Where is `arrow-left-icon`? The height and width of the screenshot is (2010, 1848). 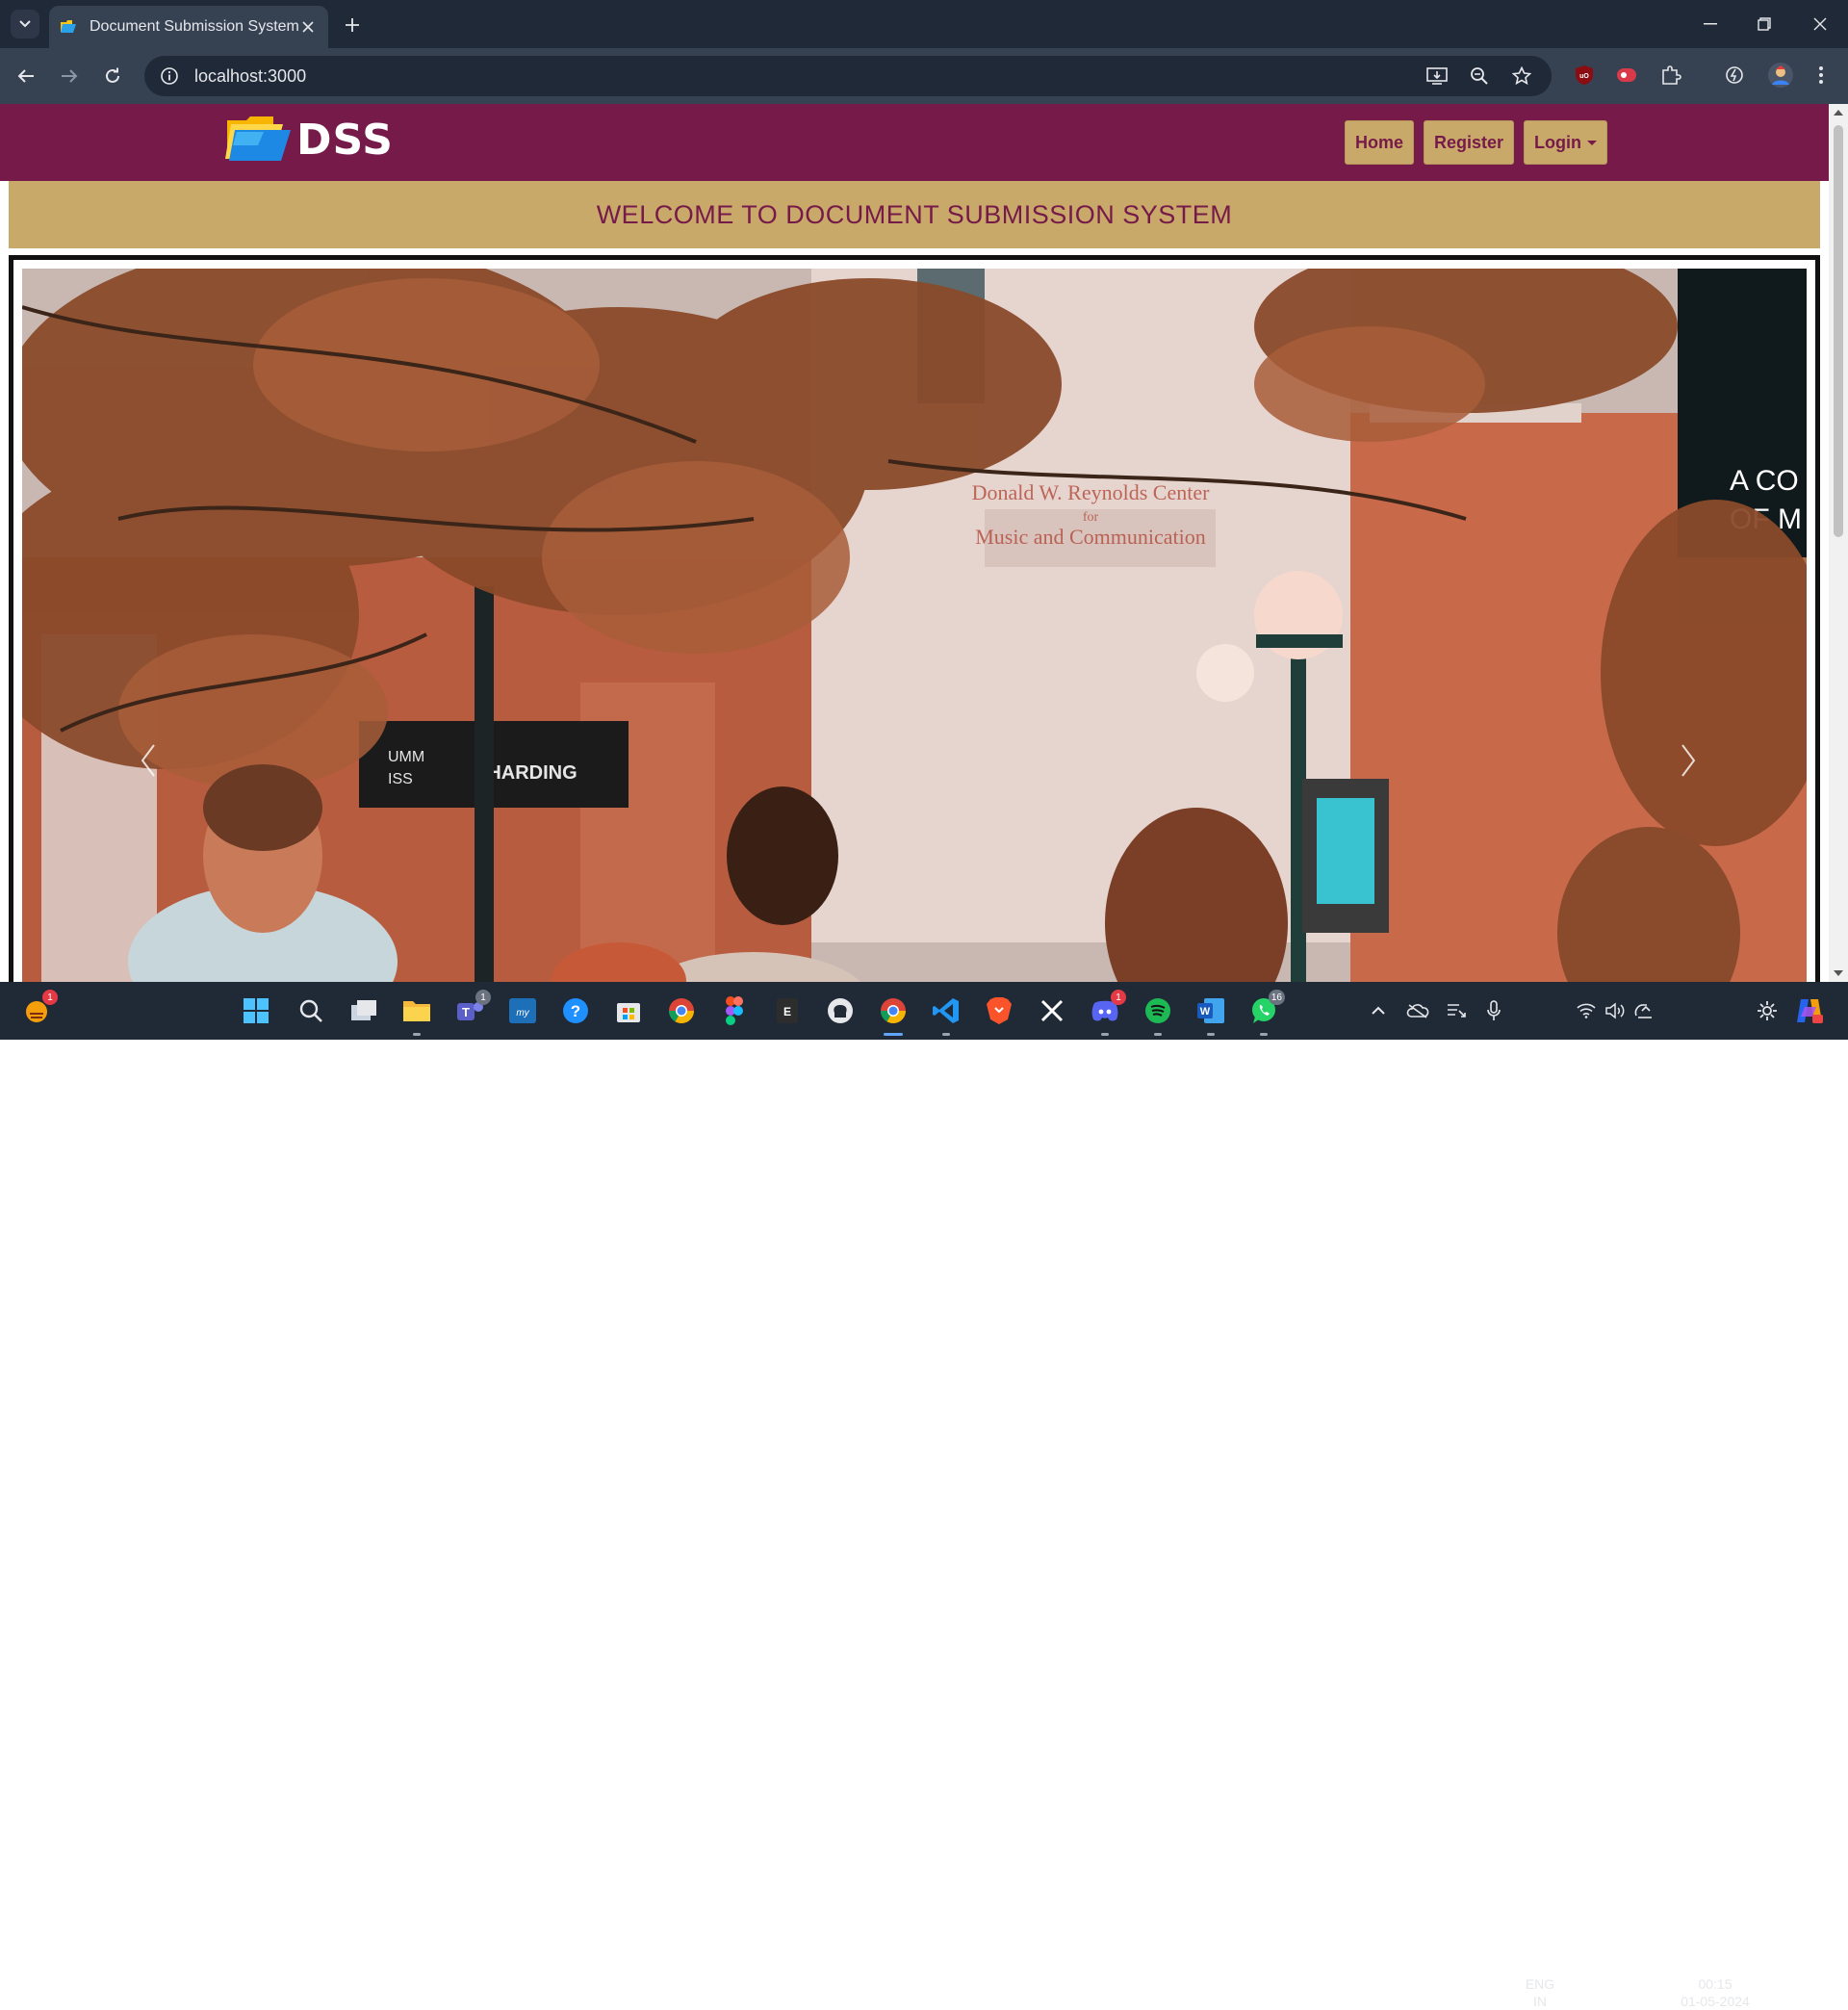
arrow-left-icon is located at coordinates (25, 76).